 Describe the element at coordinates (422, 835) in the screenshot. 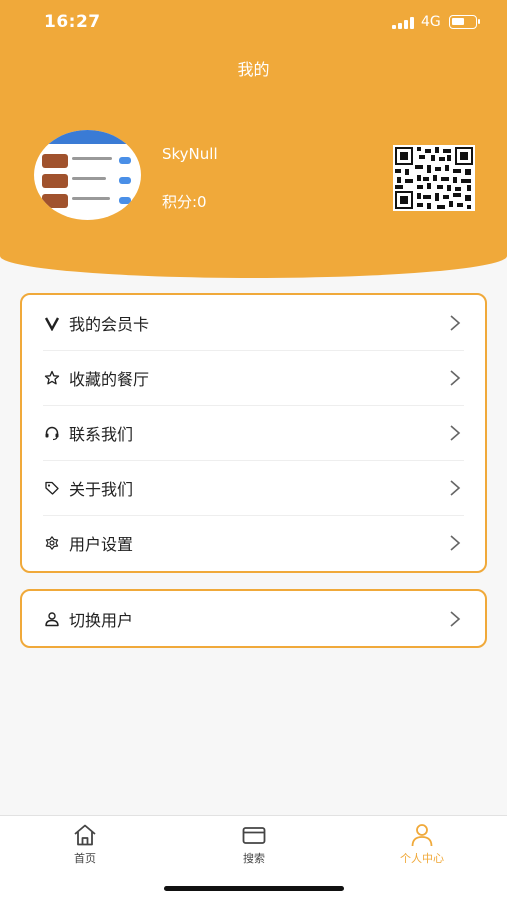

I see `person-icon` at that location.